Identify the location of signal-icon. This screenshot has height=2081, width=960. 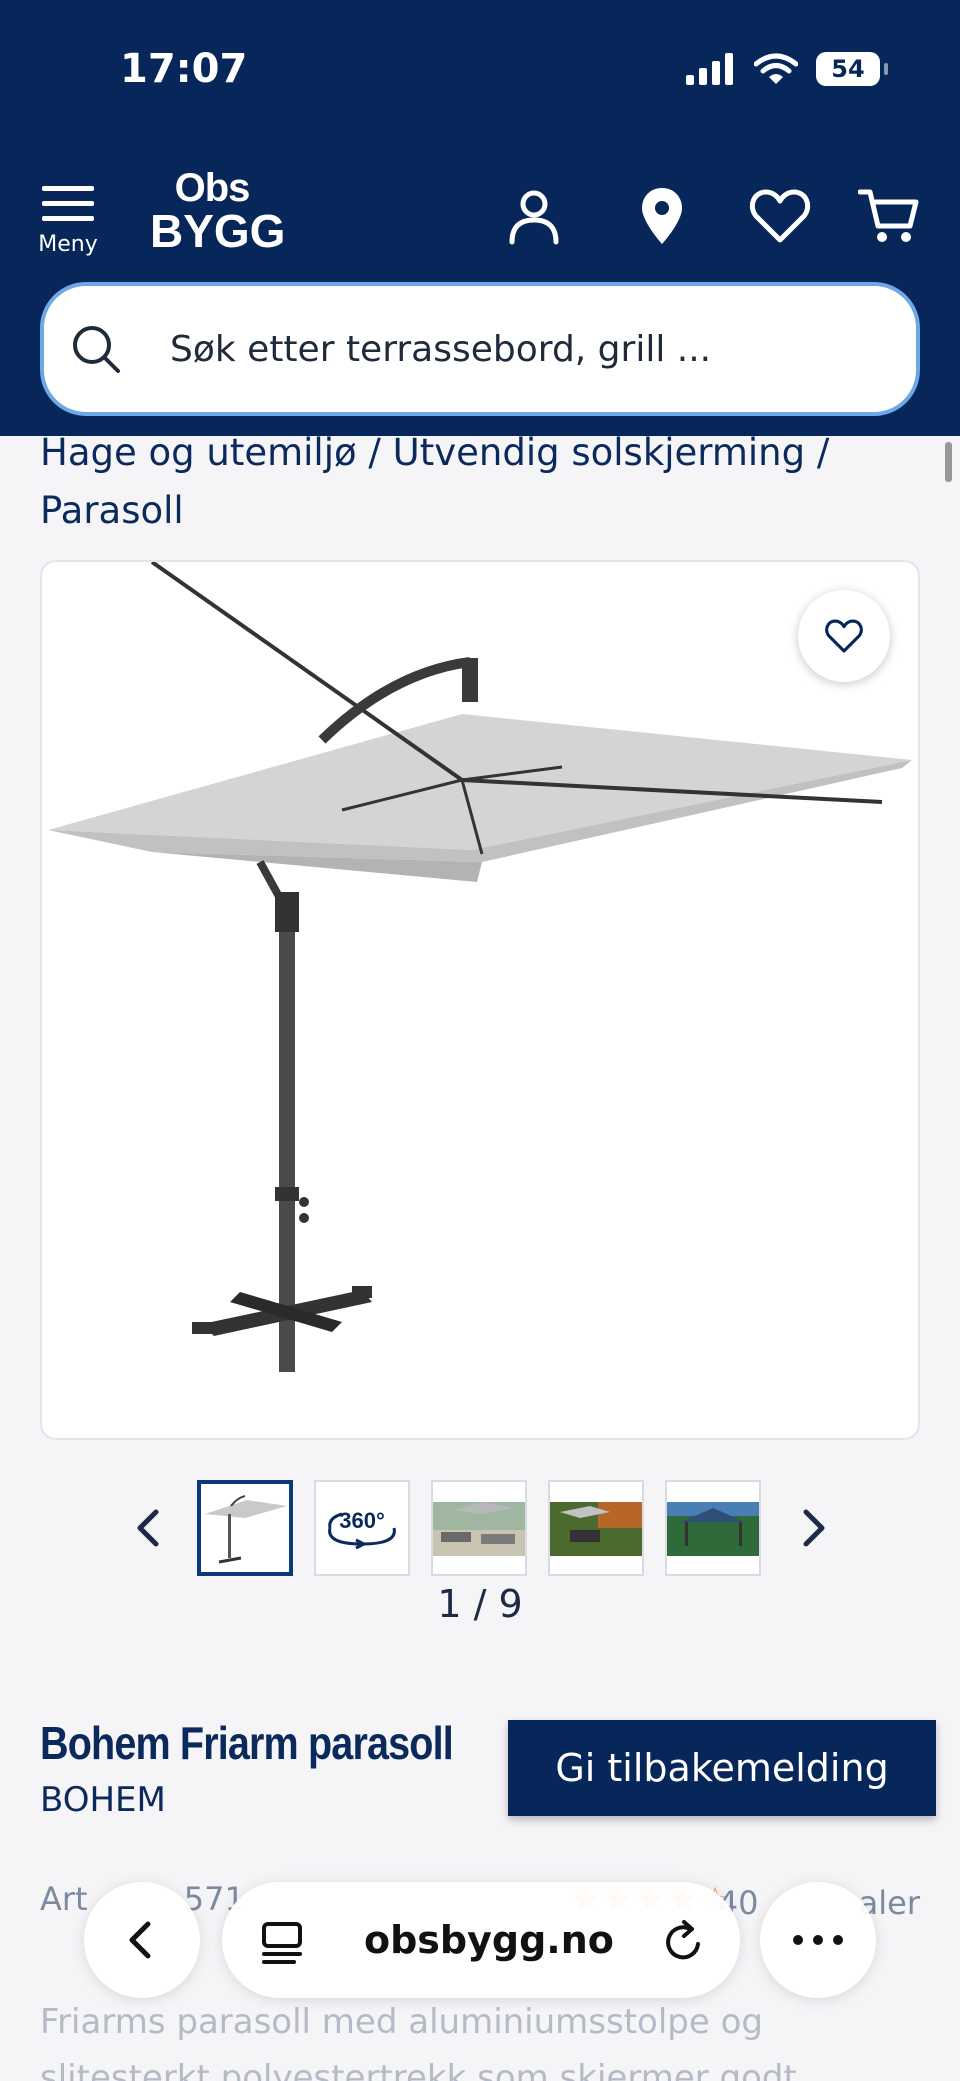
(709, 69).